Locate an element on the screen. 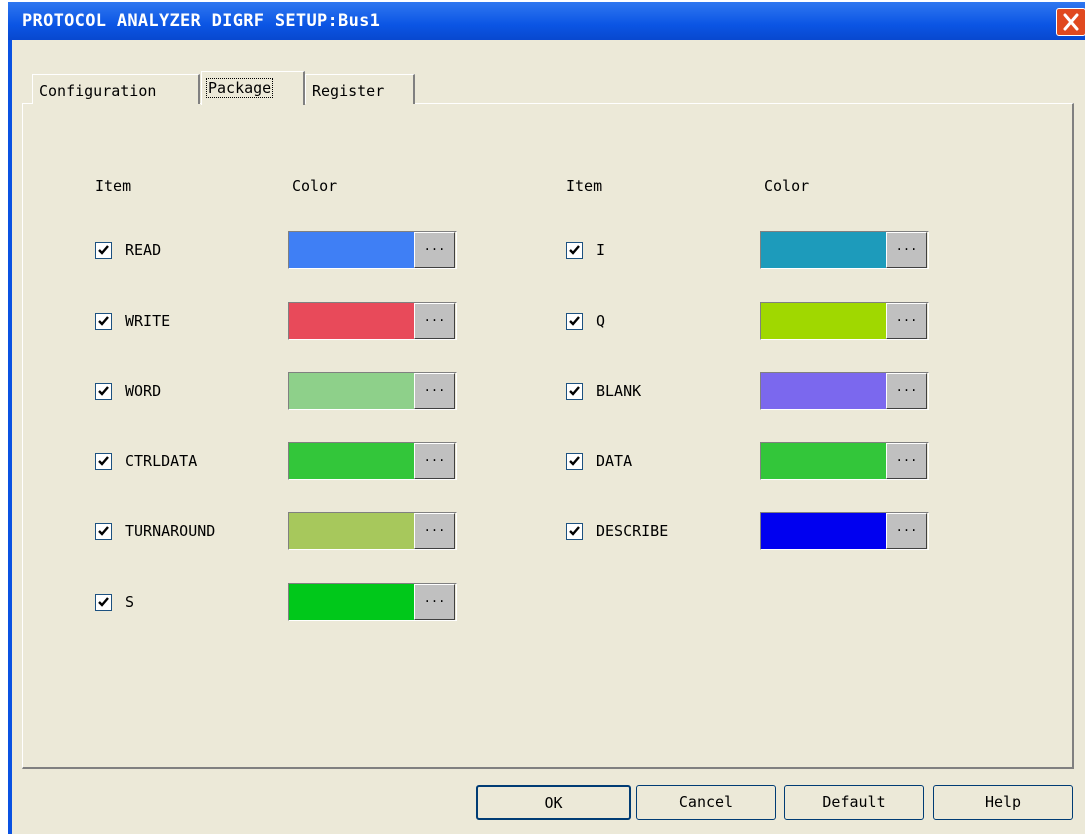 Image resolution: width=1085 pixels, height=834 pixels. item-label-q: Q is located at coordinates (601, 321).